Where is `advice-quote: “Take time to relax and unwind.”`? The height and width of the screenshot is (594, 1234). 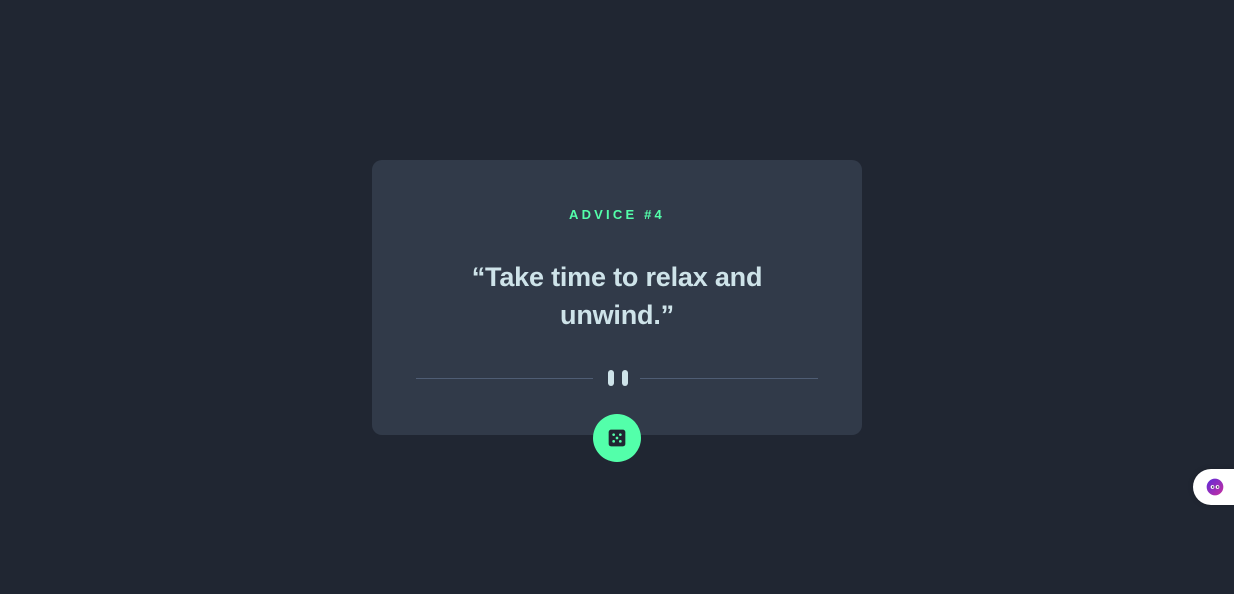
advice-quote: “Take time to relax and unwind.” is located at coordinates (617, 296).